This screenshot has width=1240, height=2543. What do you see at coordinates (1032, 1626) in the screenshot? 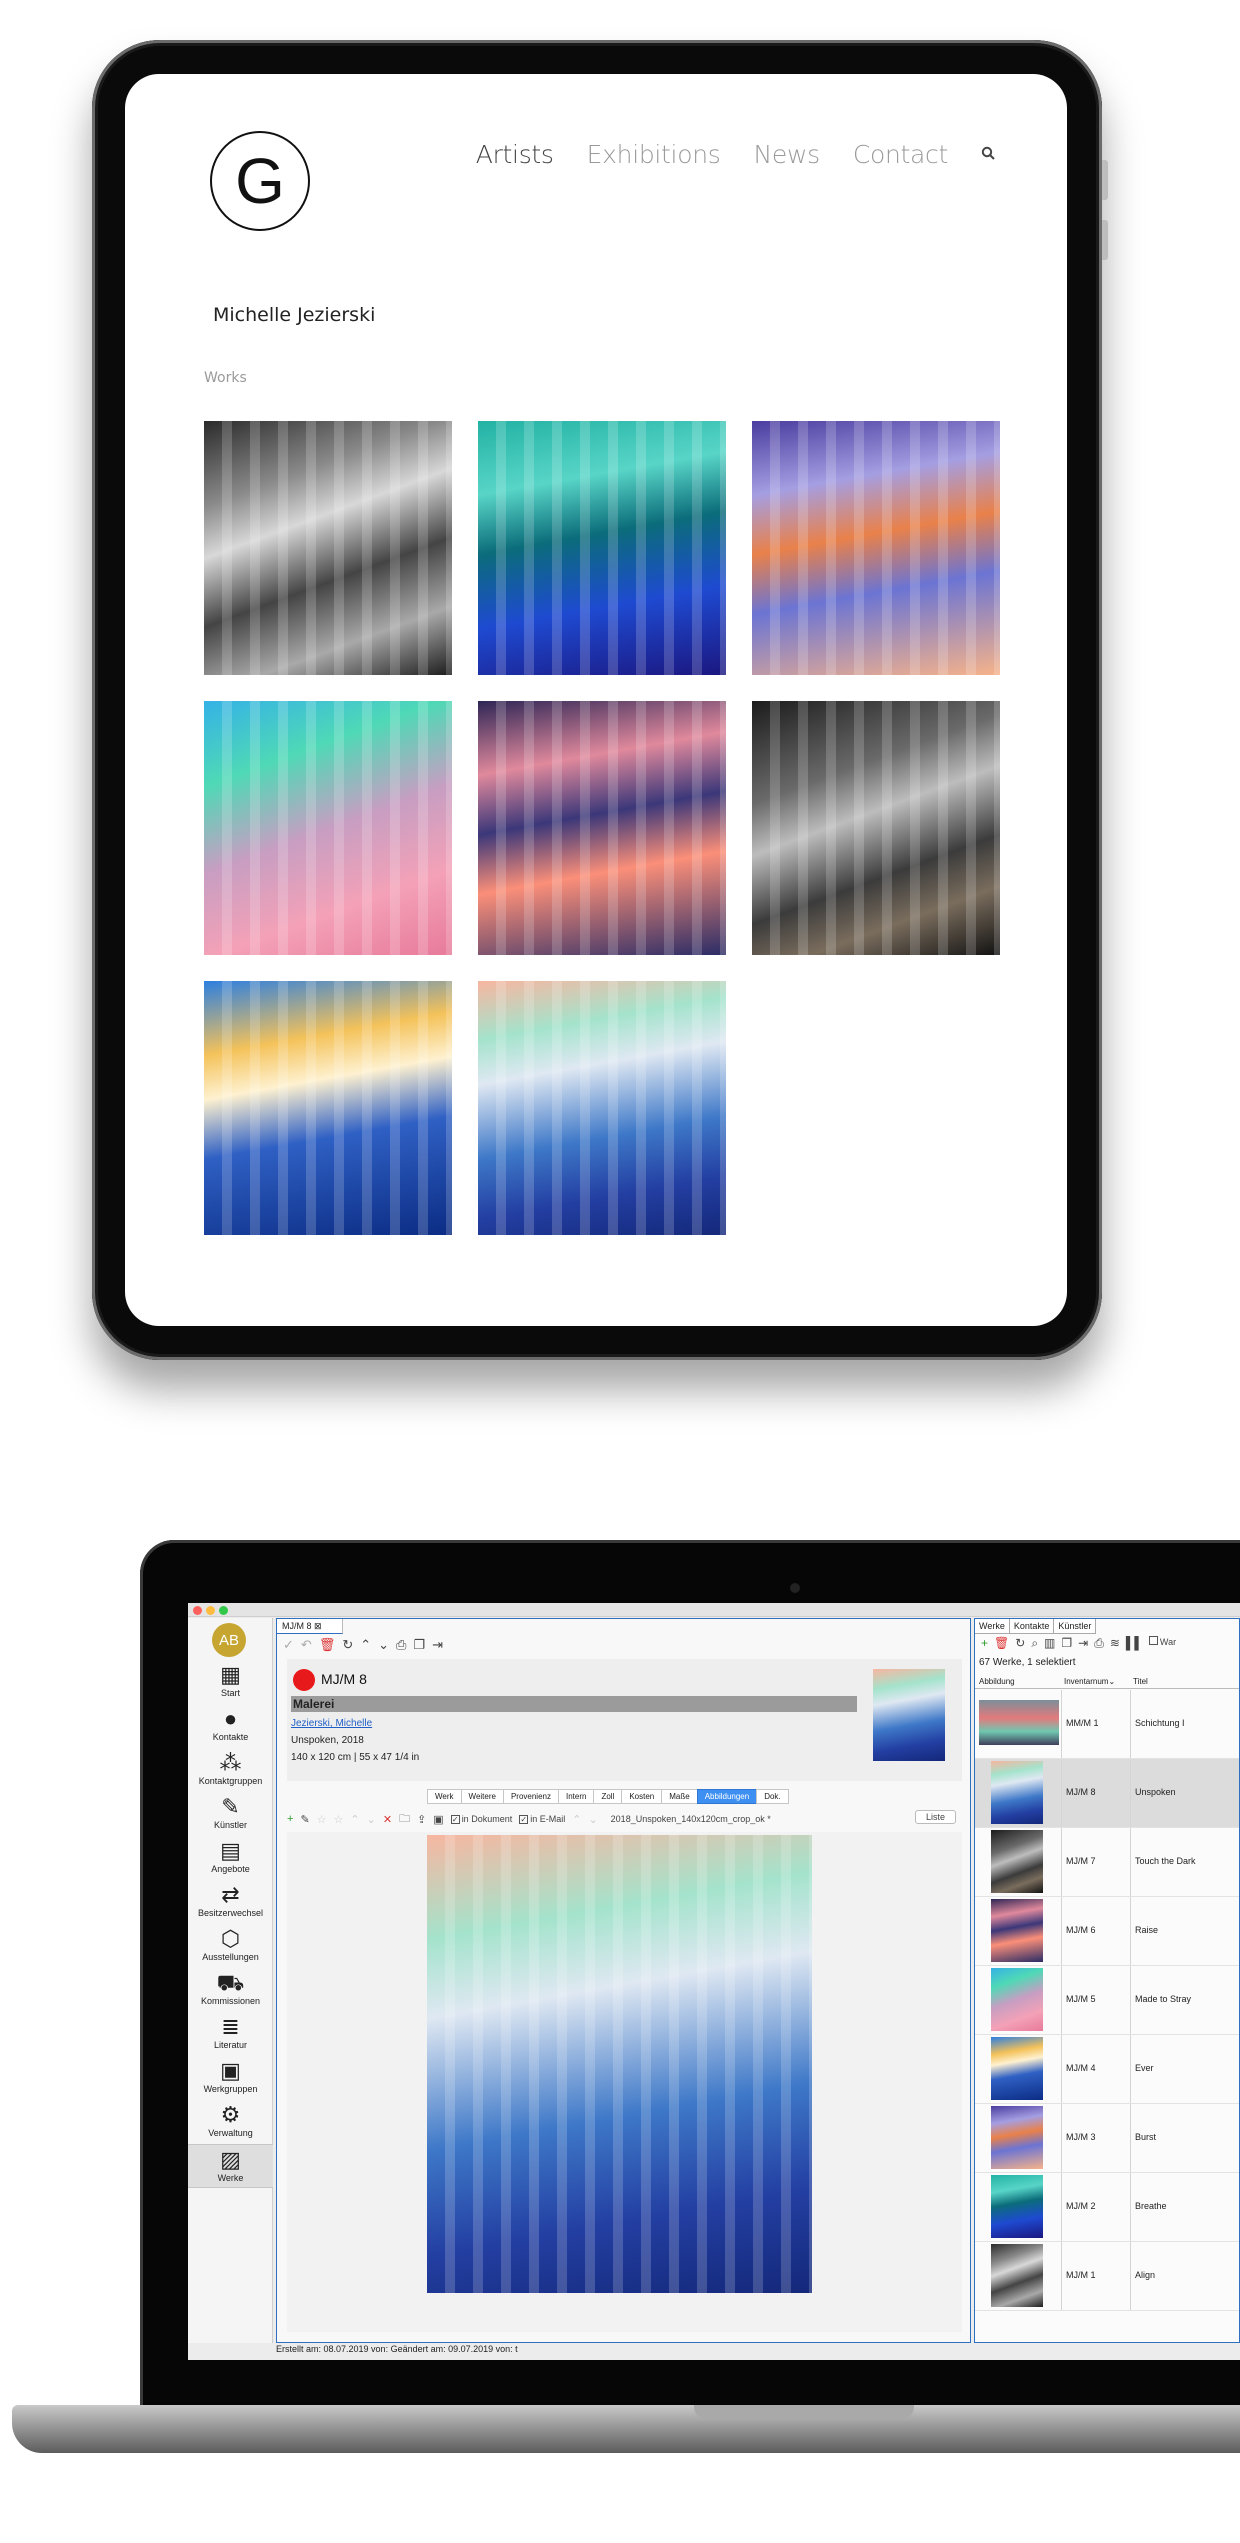
I see `tab-kontakte: Kontakte` at bounding box center [1032, 1626].